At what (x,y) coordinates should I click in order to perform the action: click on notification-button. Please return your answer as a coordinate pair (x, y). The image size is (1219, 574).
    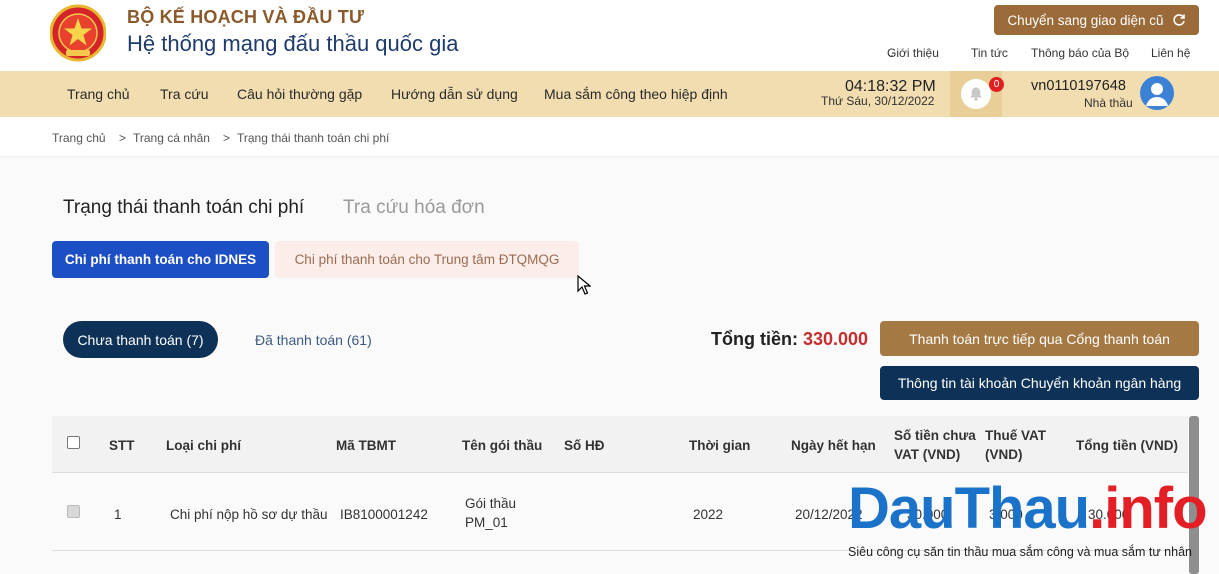
    Looking at the image, I should click on (976, 94).